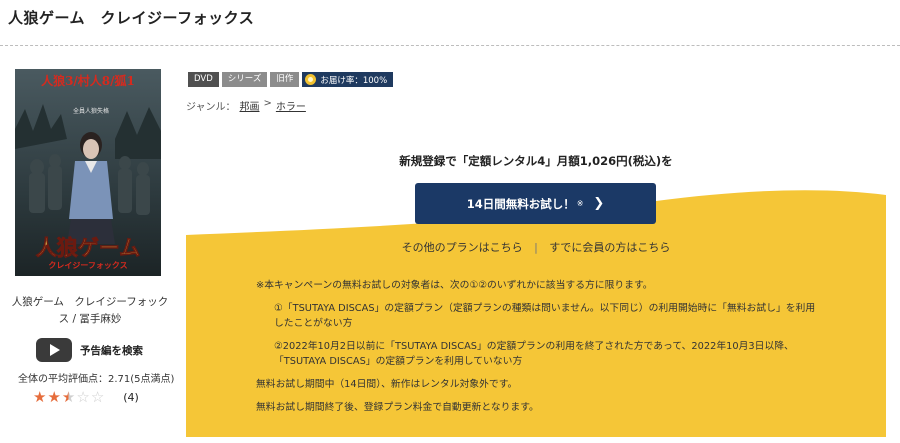 The height and width of the screenshot is (443, 900). I want to click on free-trial-button: 14日間無料お試し！ ※ ❯, so click(535, 203).